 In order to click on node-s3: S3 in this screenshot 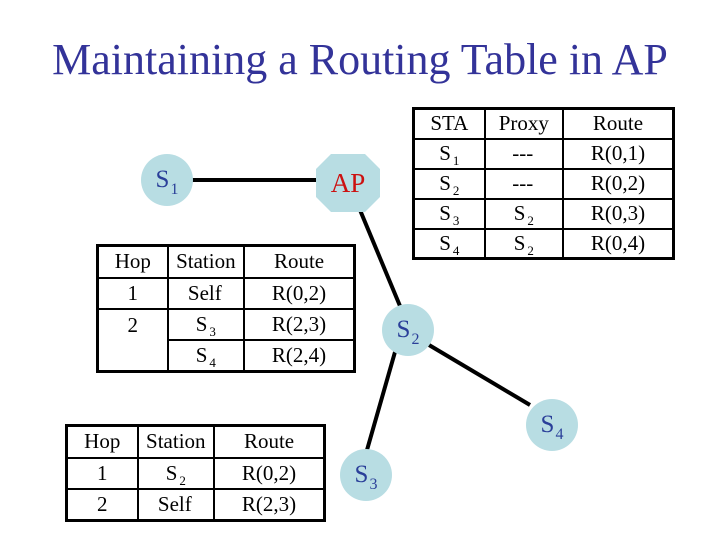, I will do `click(366, 477)`.